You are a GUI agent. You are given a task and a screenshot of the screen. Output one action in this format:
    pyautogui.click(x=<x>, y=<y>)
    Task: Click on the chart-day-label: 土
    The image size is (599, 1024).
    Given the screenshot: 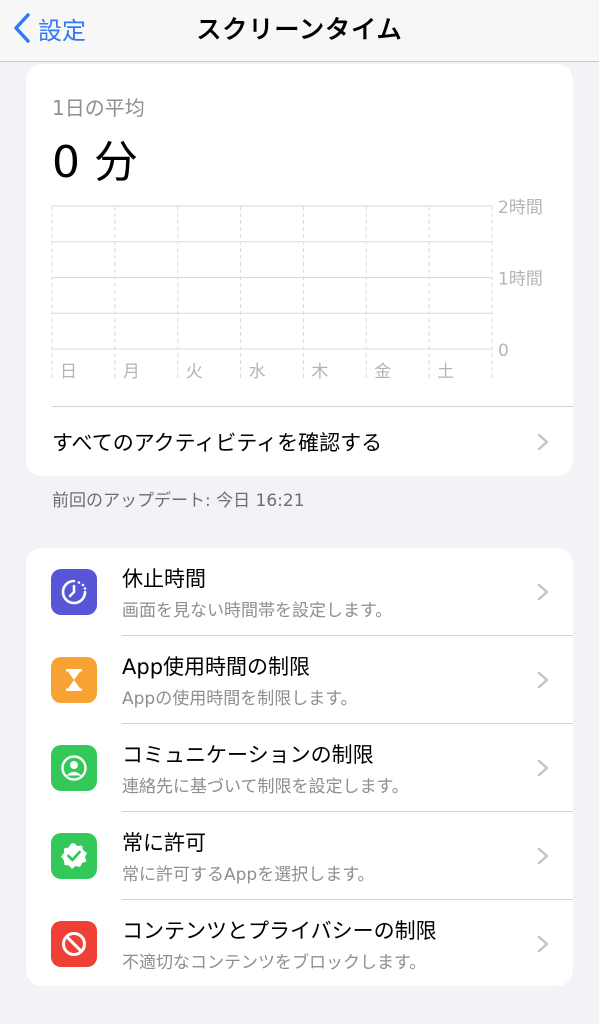 What is the action you would take?
    pyautogui.click(x=445, y=372)
    